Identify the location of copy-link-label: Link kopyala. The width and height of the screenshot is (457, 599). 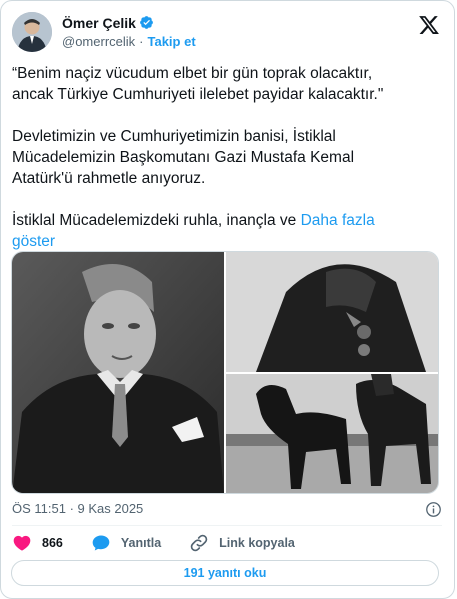
(257, 543).